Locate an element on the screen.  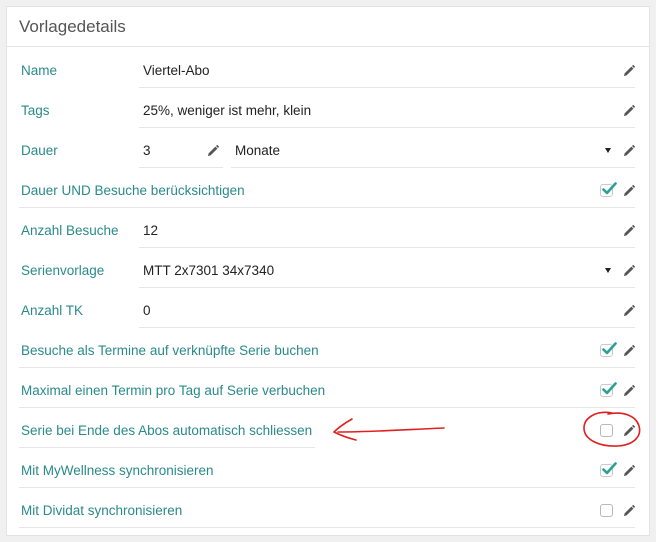
tags-value: 25%, weniger ist mehr, klein is located at coordinates (227, 111).